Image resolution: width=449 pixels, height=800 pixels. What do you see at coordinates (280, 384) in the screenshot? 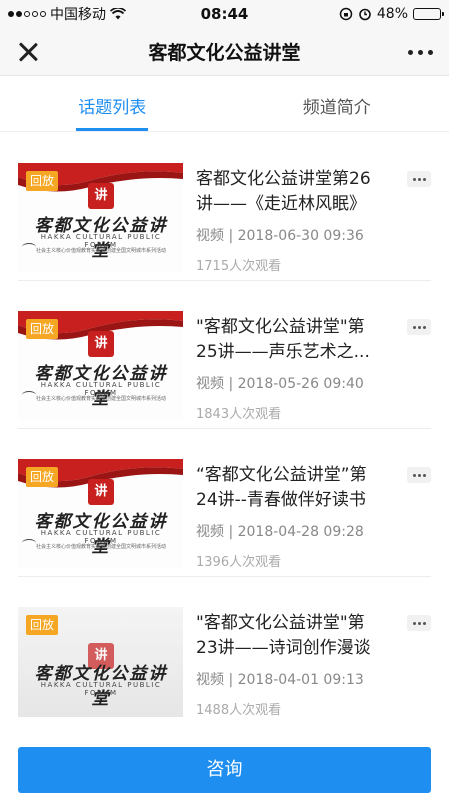
I see `item-meta: 视频 | 2018-05-26 09:40` at bounding box center [280, 384].